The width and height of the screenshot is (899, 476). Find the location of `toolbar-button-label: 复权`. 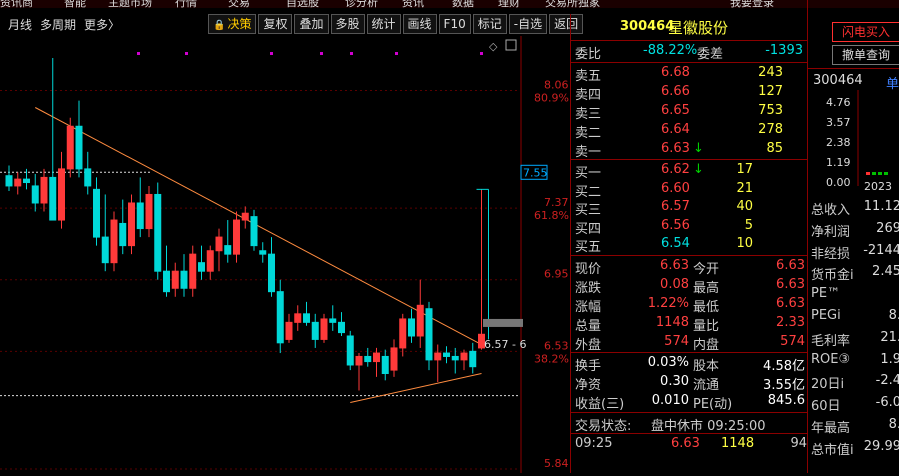

toolbar-button-label: 复权 is located at coordinates (275, 24).